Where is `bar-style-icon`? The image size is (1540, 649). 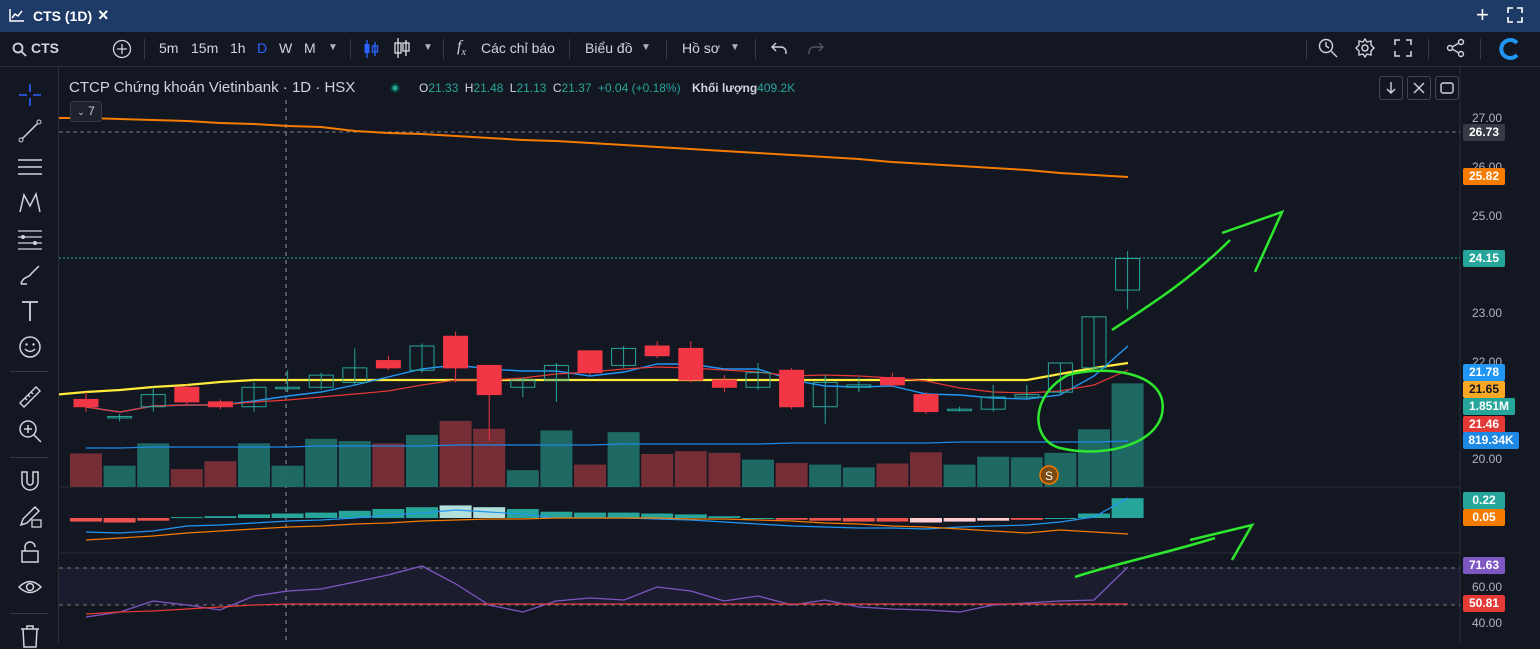 bar-style-icon is located at coordinates (402, 48).